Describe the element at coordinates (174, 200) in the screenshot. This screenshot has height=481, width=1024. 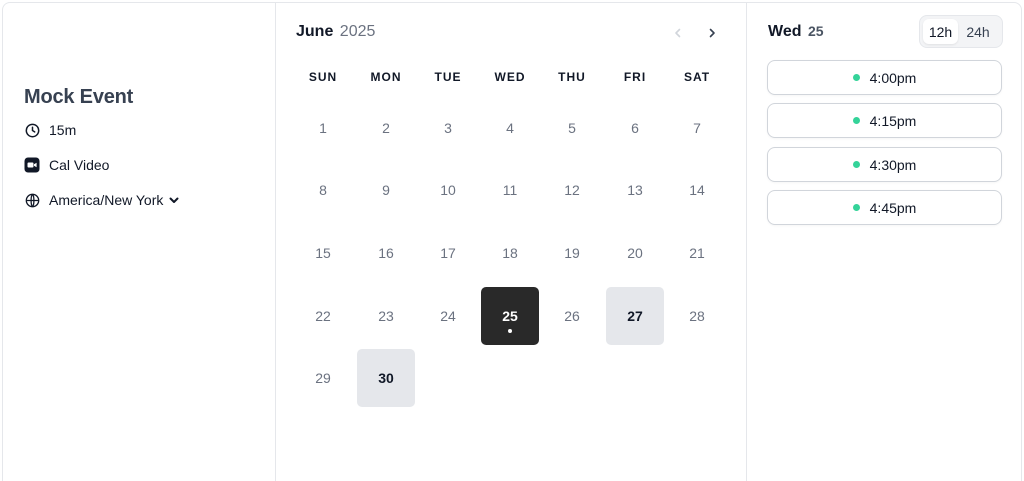
I see `chevron-down-icon` at that location.